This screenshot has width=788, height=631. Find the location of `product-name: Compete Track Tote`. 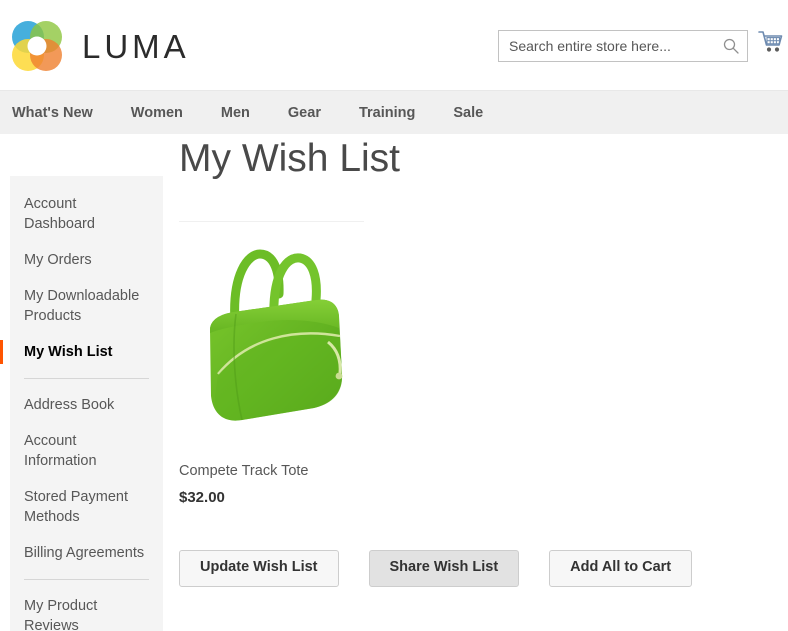

product-name: Compete Track Tote is located at coordinates (271, 471).